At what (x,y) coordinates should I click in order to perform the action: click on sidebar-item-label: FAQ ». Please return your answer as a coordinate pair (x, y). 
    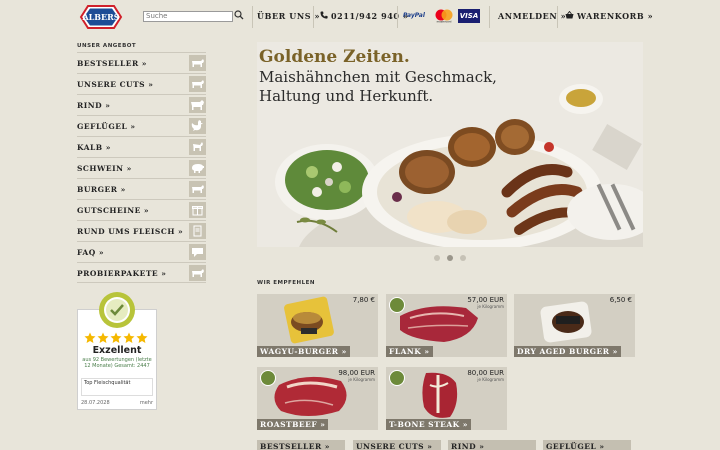
    Looking at the image, I should click on (91, 252).